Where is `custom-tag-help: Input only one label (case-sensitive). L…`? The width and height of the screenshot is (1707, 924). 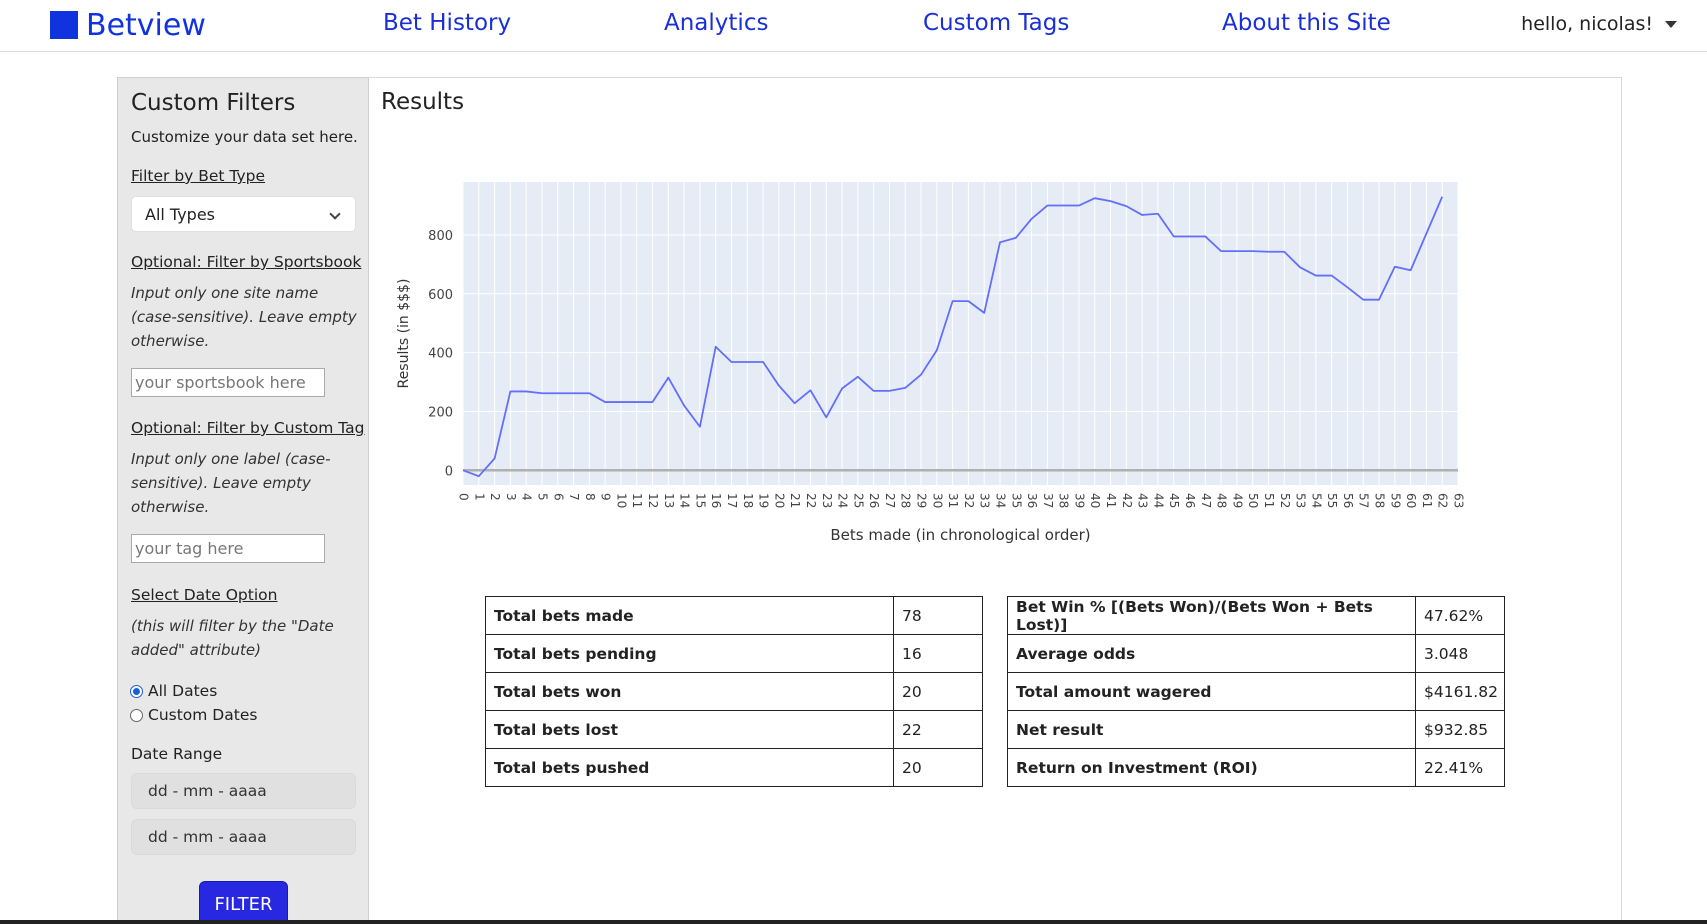 custom-tag-help: Input only one label (case-sensitive). L… is located at coordinates (231, 483).